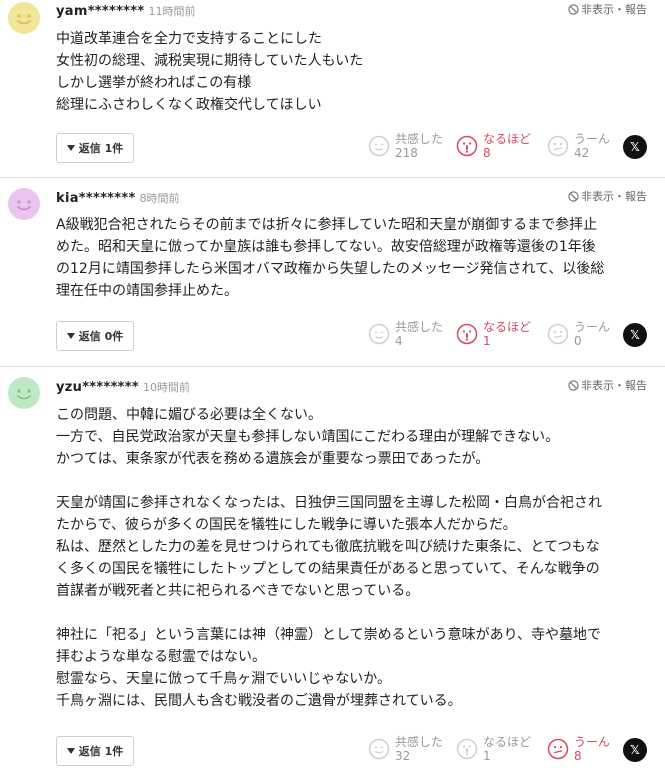 This screenshot has width=665, height=774. What do you see at coordinates (587, 335) in the screenshot?
I see `reaction-uun-button: うーん 0` at bounding box center [587, 335].